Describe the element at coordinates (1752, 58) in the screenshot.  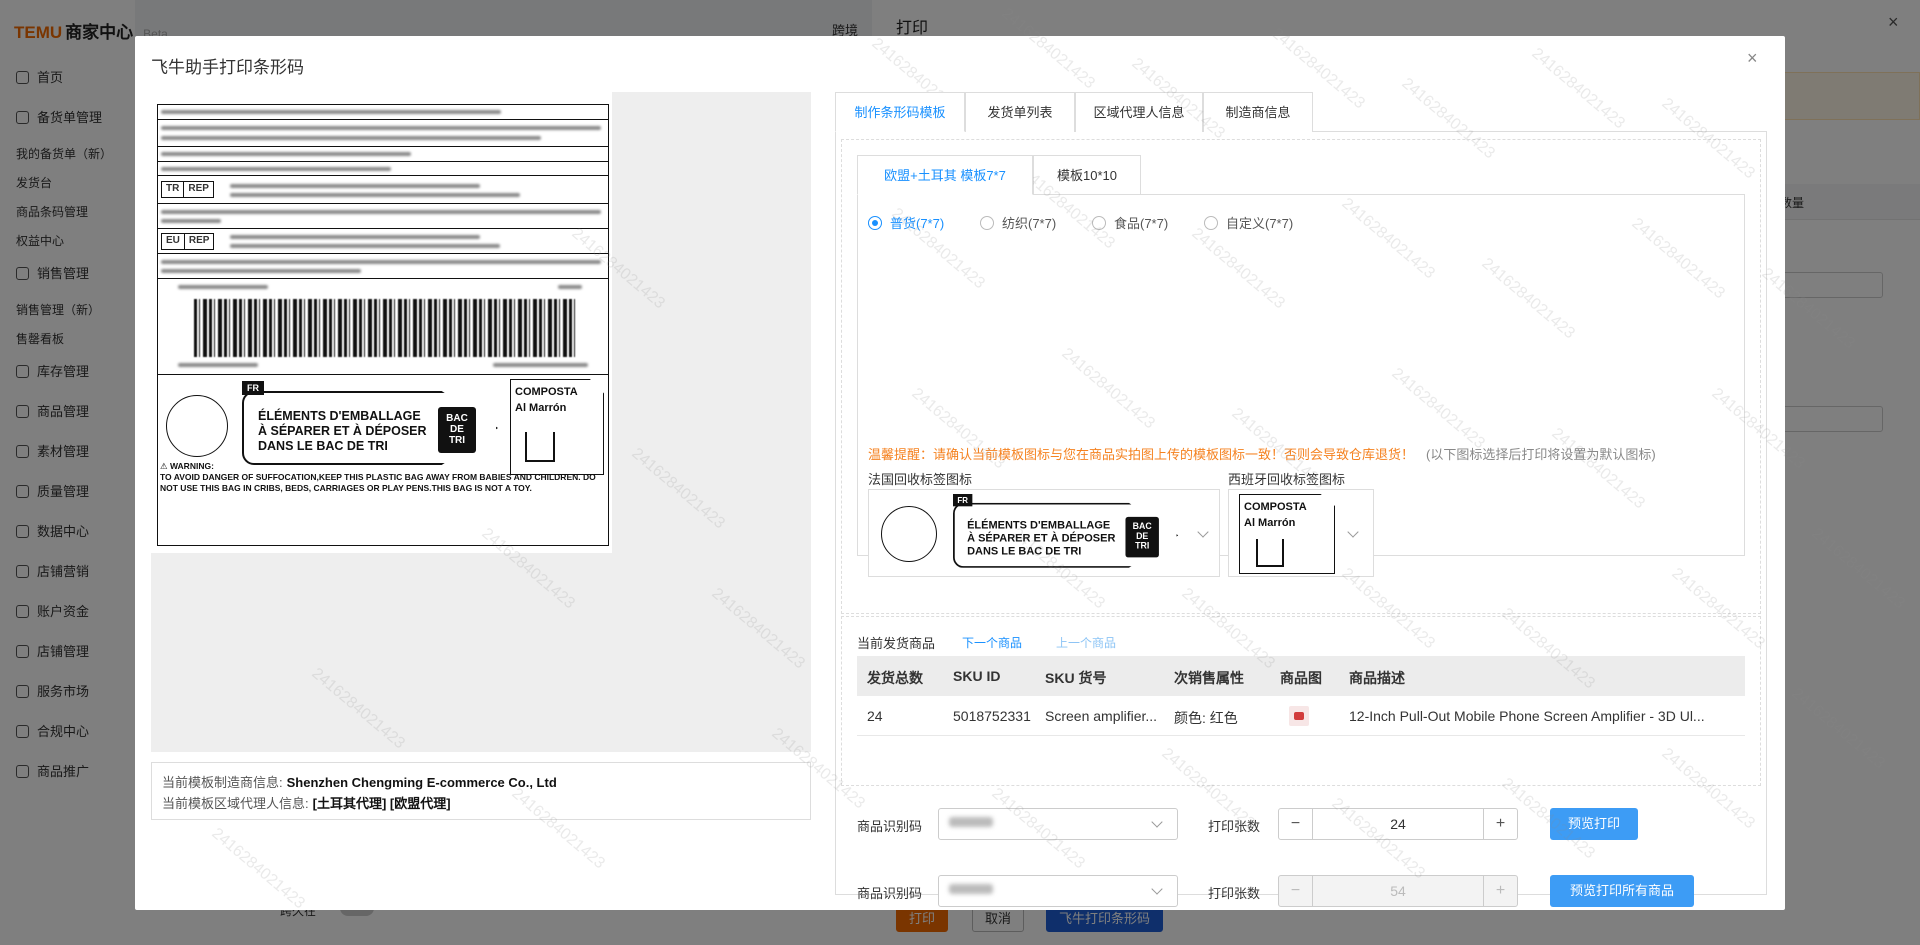
I see `close-icon: ×` at that location.